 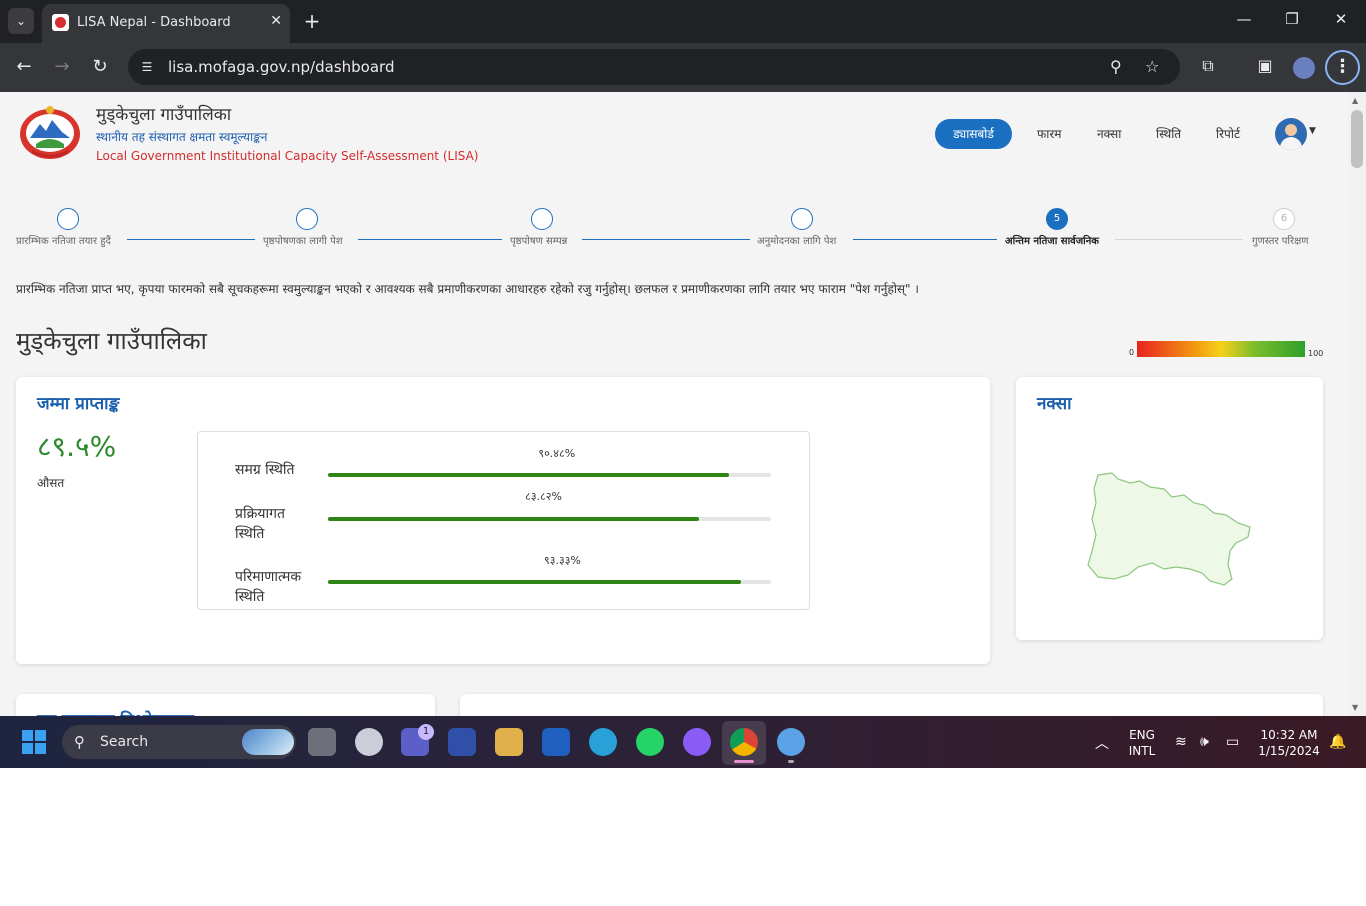 I want to click on address-bar: ☰ lisa.mofaga.gov.np/dashboard ⚲ ☆, so click(x=654, y=67).